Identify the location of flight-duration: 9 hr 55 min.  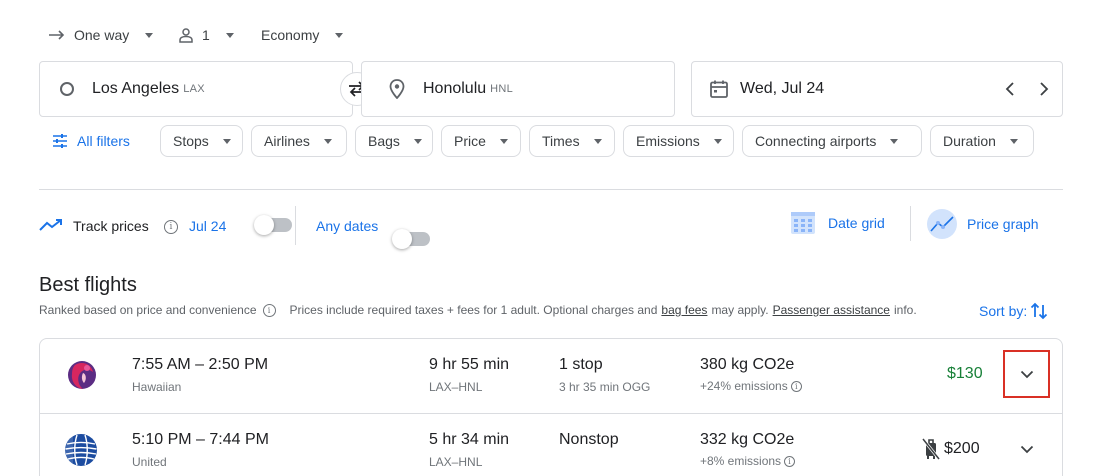
(469, 364).